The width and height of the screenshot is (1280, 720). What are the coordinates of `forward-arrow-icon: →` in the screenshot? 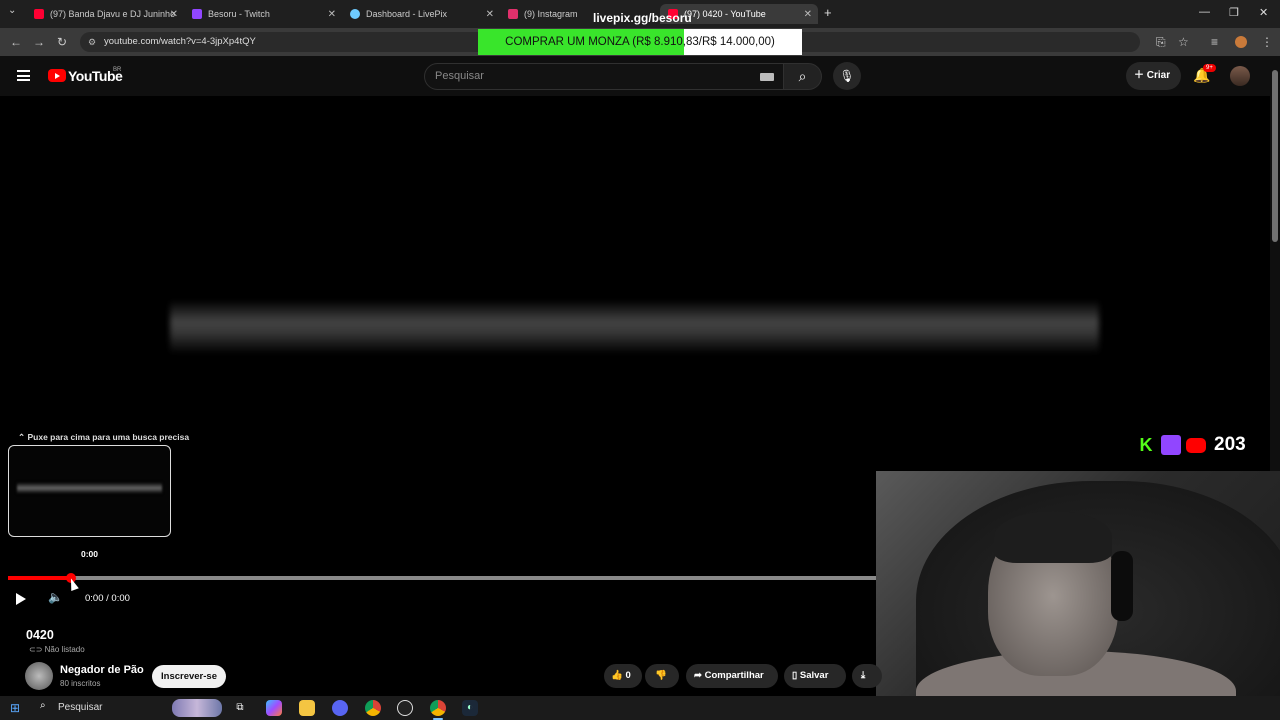 It's located at (39, 42).